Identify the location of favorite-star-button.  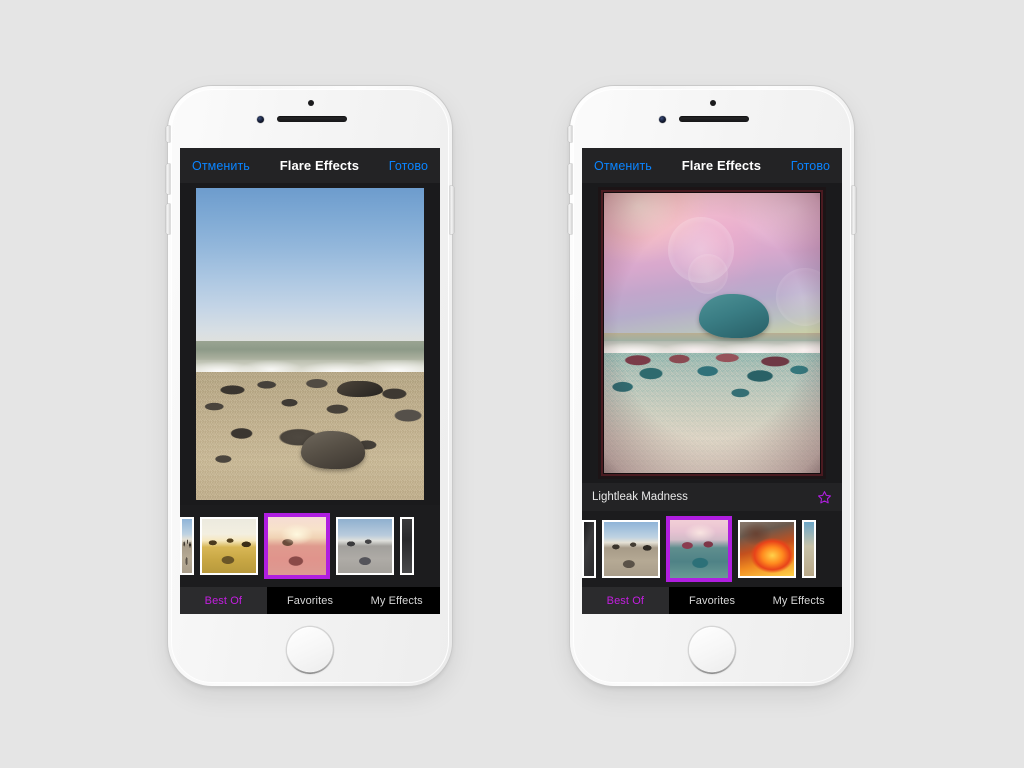
(824, 497).